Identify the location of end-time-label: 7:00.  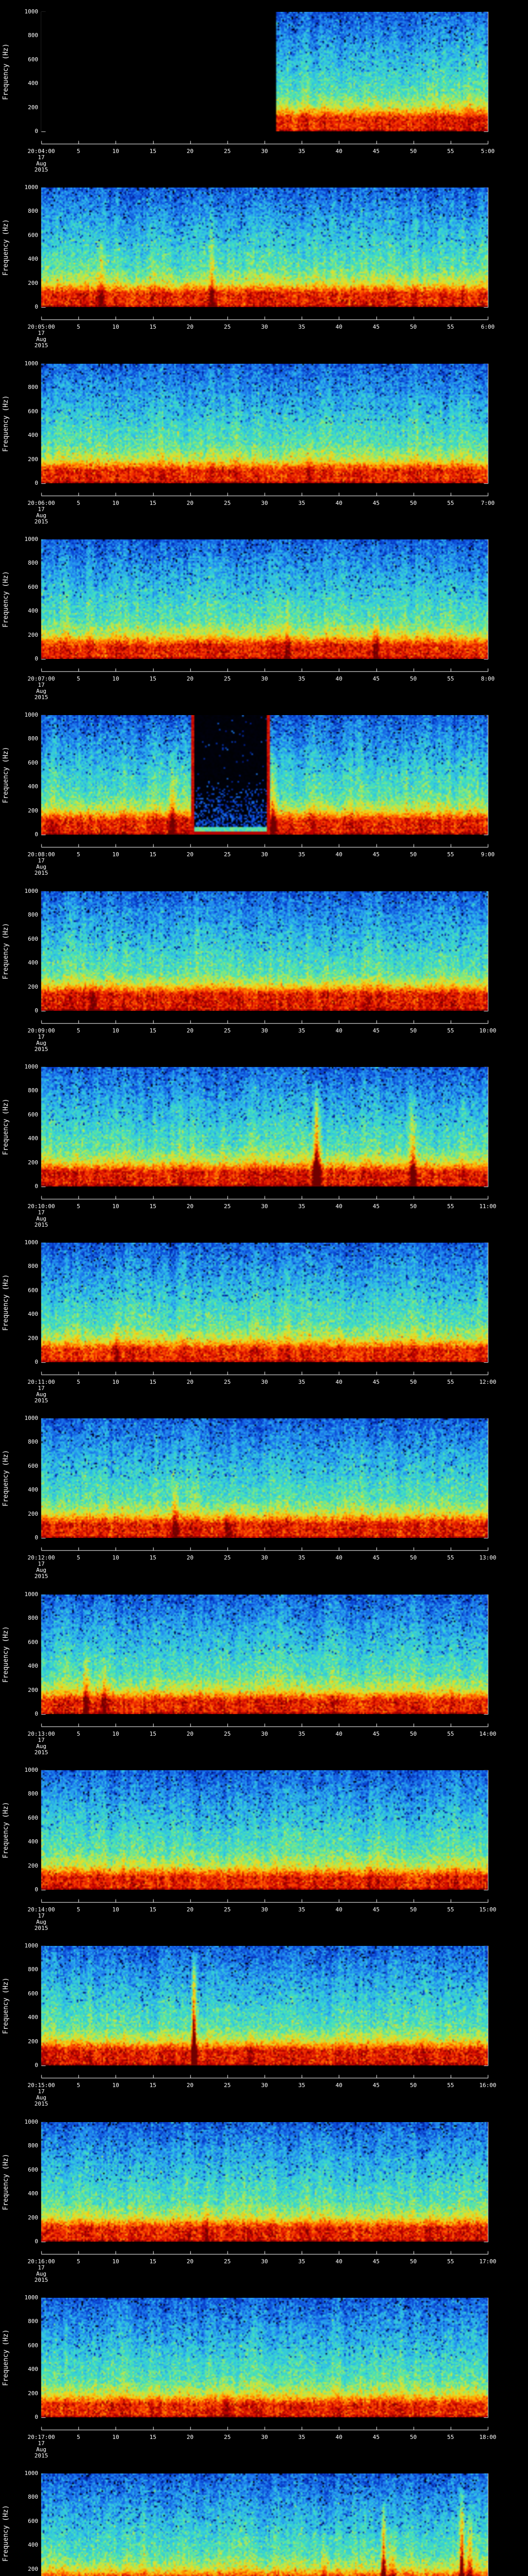
(488, 503).